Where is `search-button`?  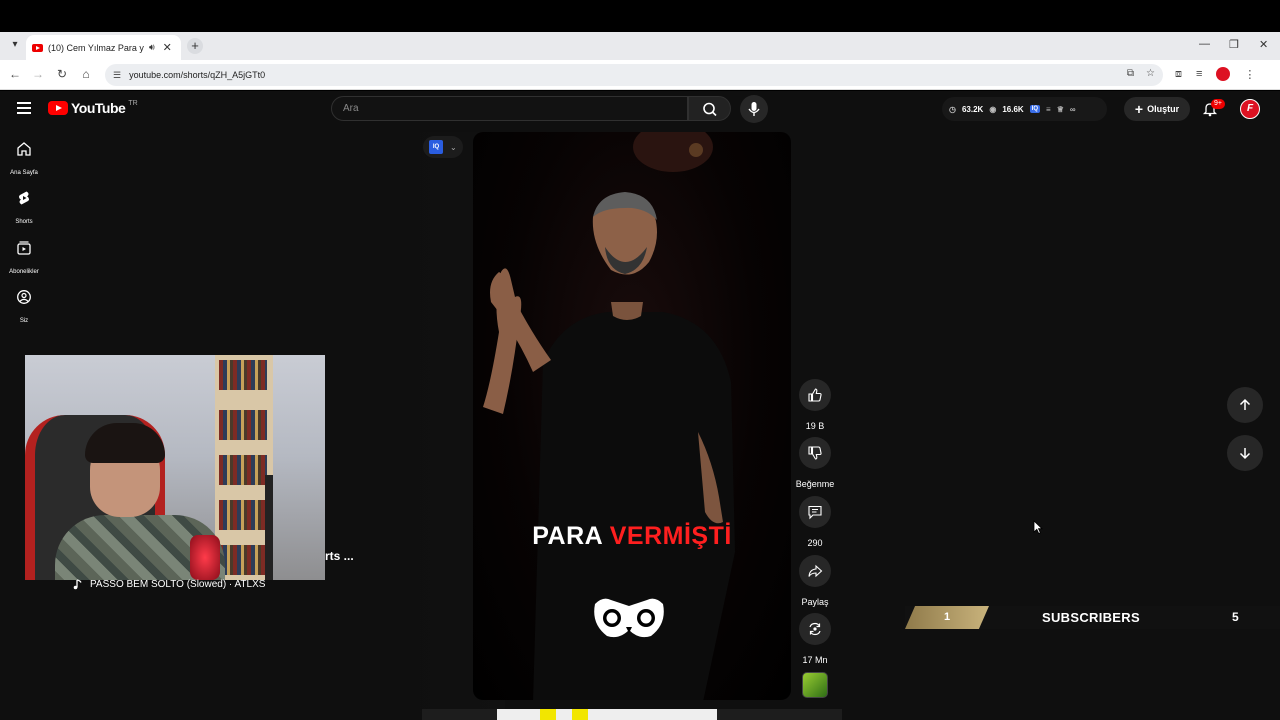 search-button is located at coordinates (709, 108).